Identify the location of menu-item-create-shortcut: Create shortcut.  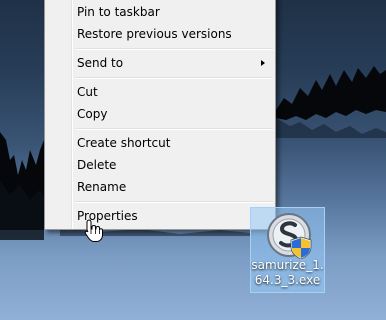
(160, 143).